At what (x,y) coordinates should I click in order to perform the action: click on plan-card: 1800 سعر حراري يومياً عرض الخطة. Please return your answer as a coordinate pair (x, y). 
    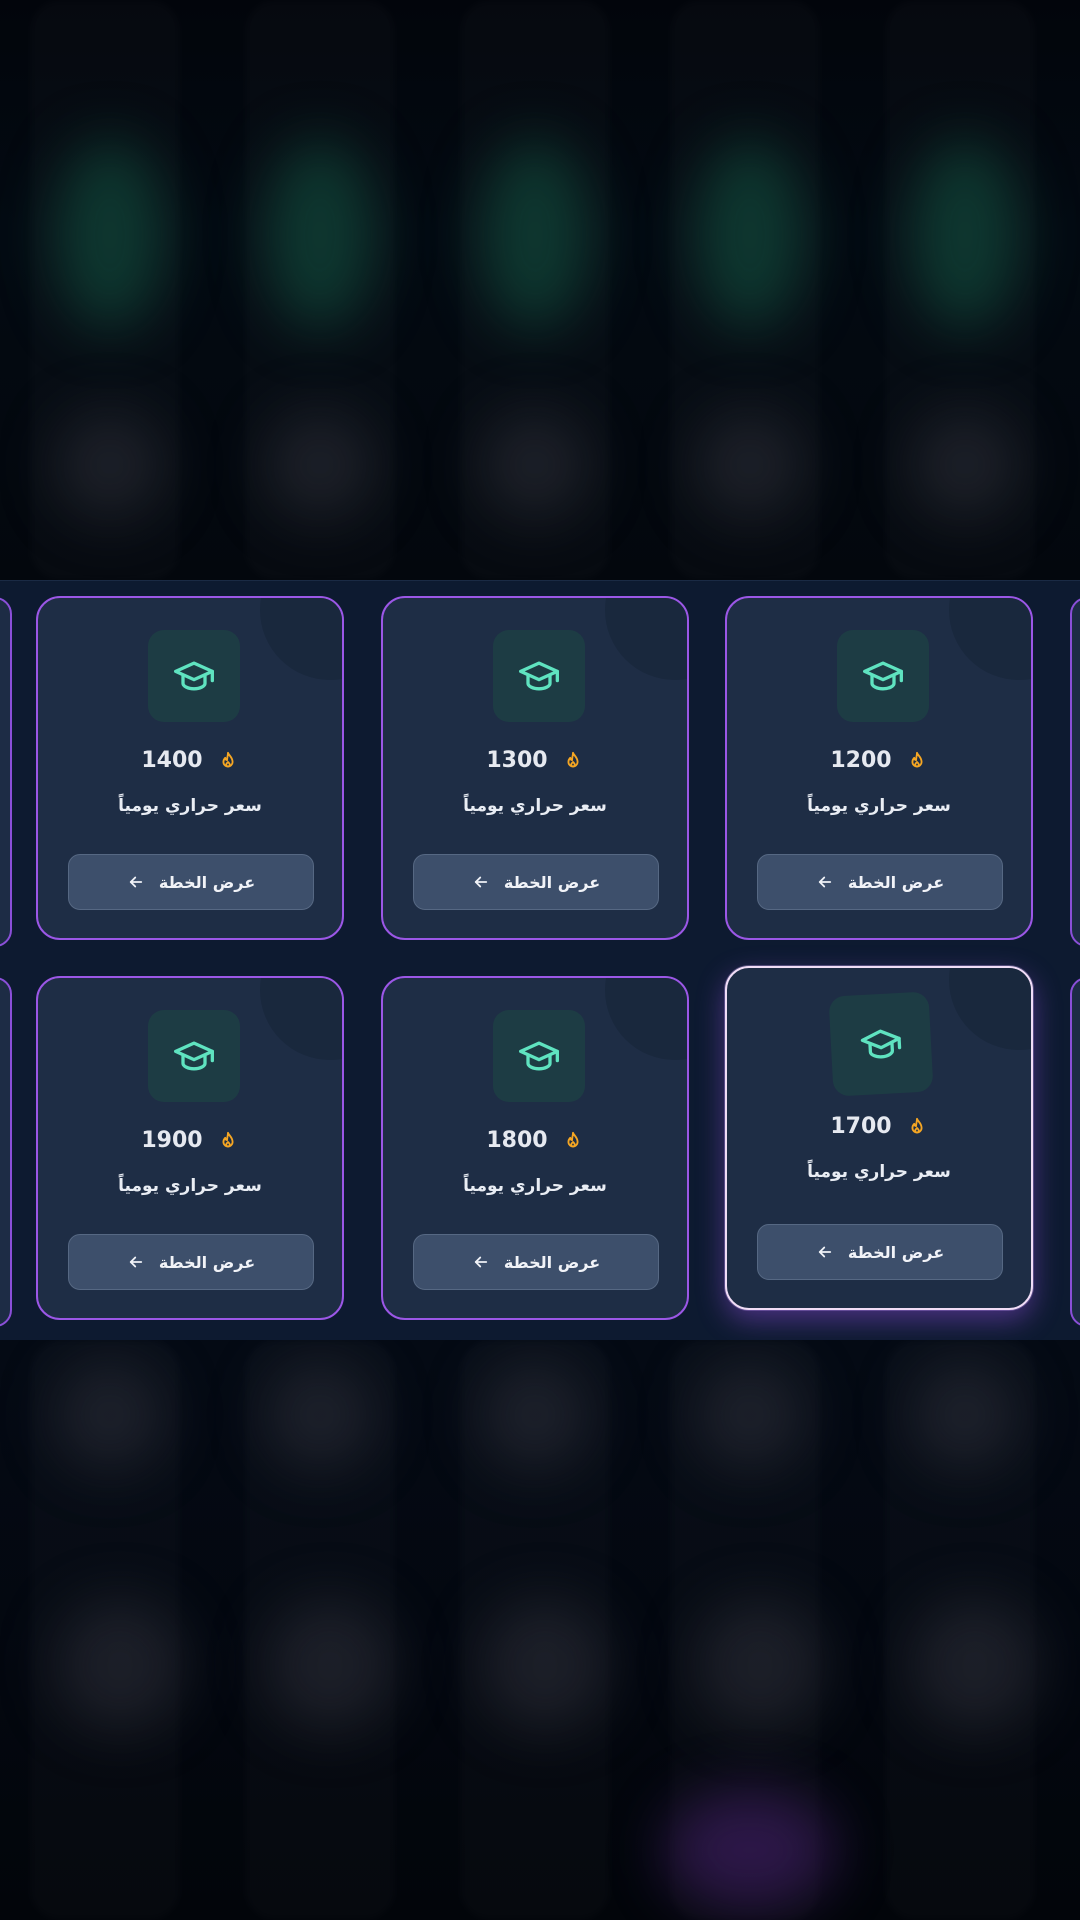
    Looking at the image, I should click on (535, 1148).